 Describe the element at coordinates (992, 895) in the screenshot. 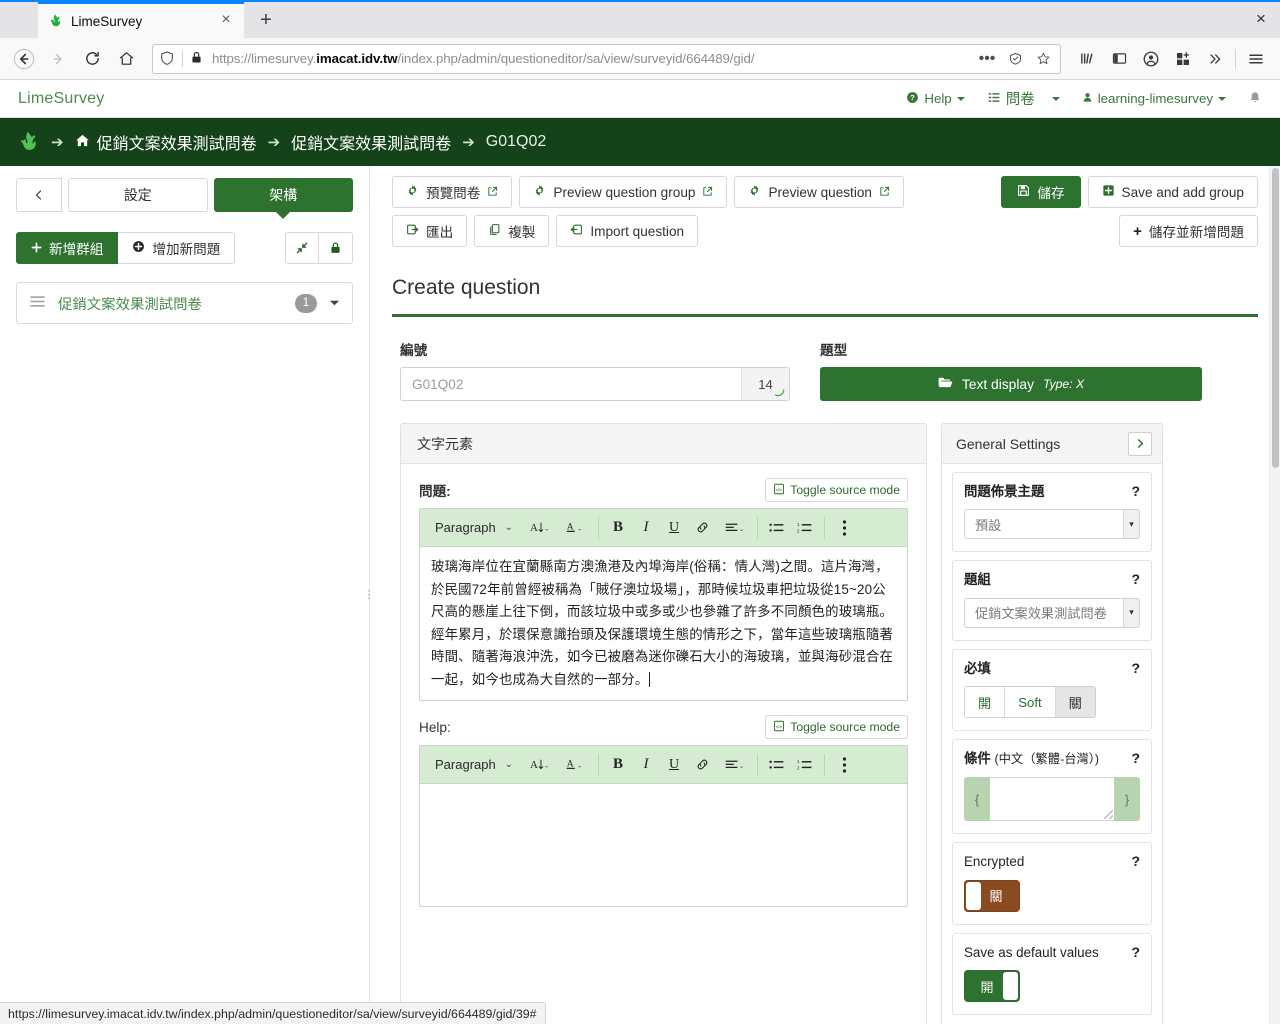

I see `encrypted-toggle: 關` at that location.